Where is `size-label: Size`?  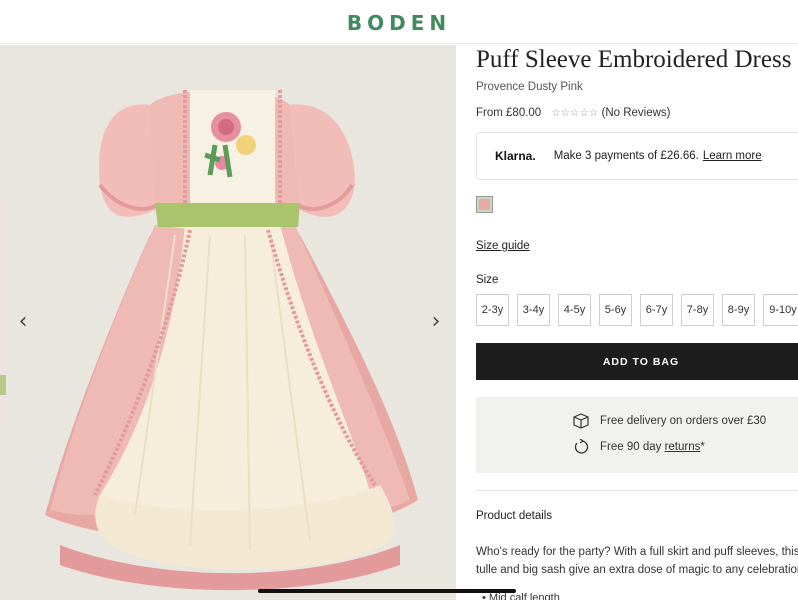 size-label: Size is located at coordinates (487, 280).